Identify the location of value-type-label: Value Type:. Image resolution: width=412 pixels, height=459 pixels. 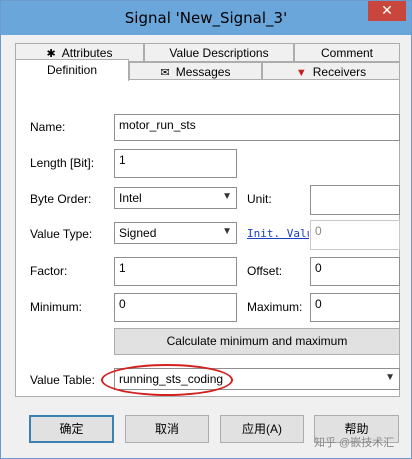
(61, 234).